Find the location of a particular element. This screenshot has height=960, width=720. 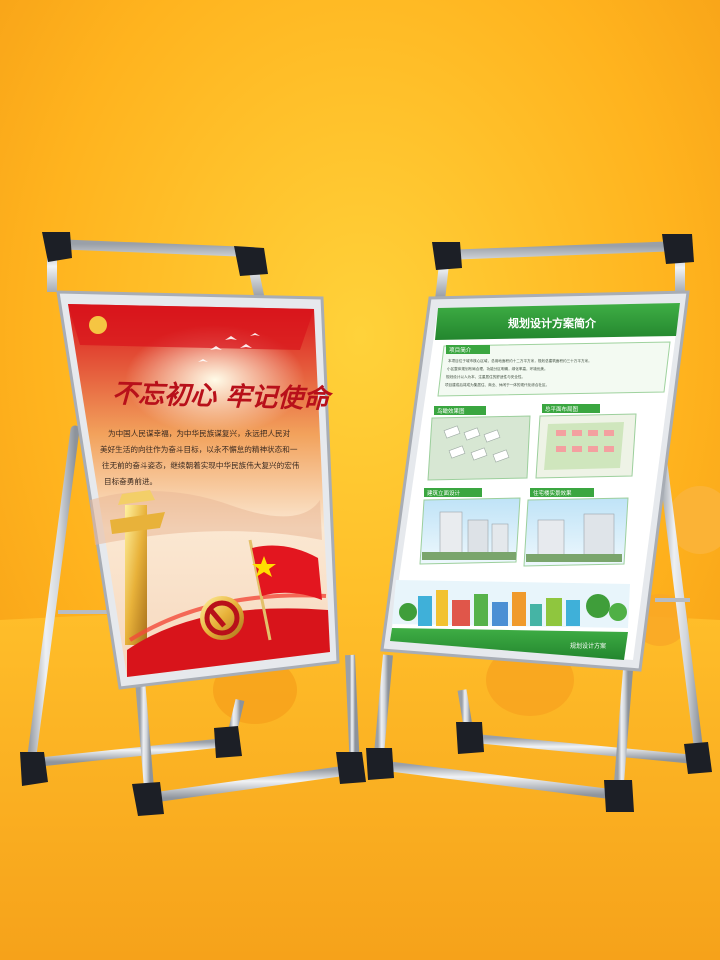

panel-label: 建筑立面设计 is located at coordinates (444, 493).